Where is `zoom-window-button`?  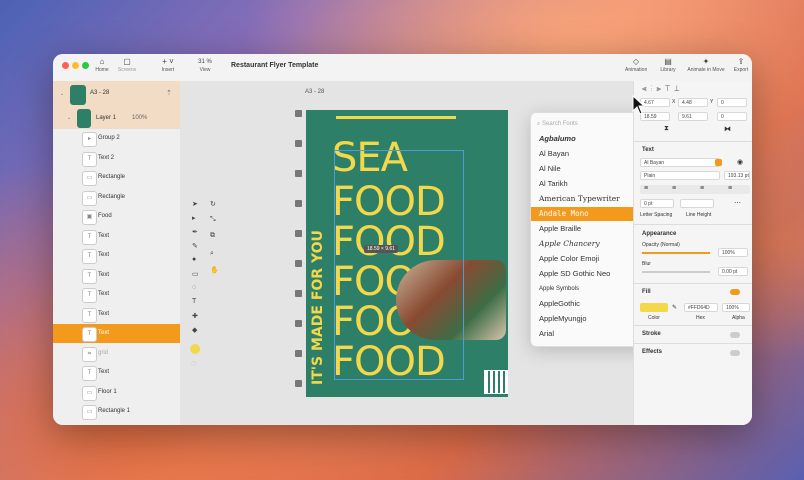
zoom-window-button is located at coordinates (85, 65).